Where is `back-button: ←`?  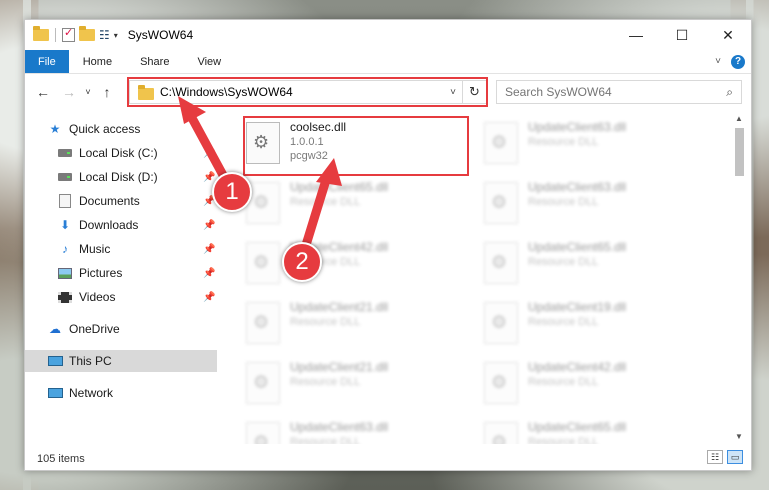 back-button: ← is located at coordinates (43, 92).